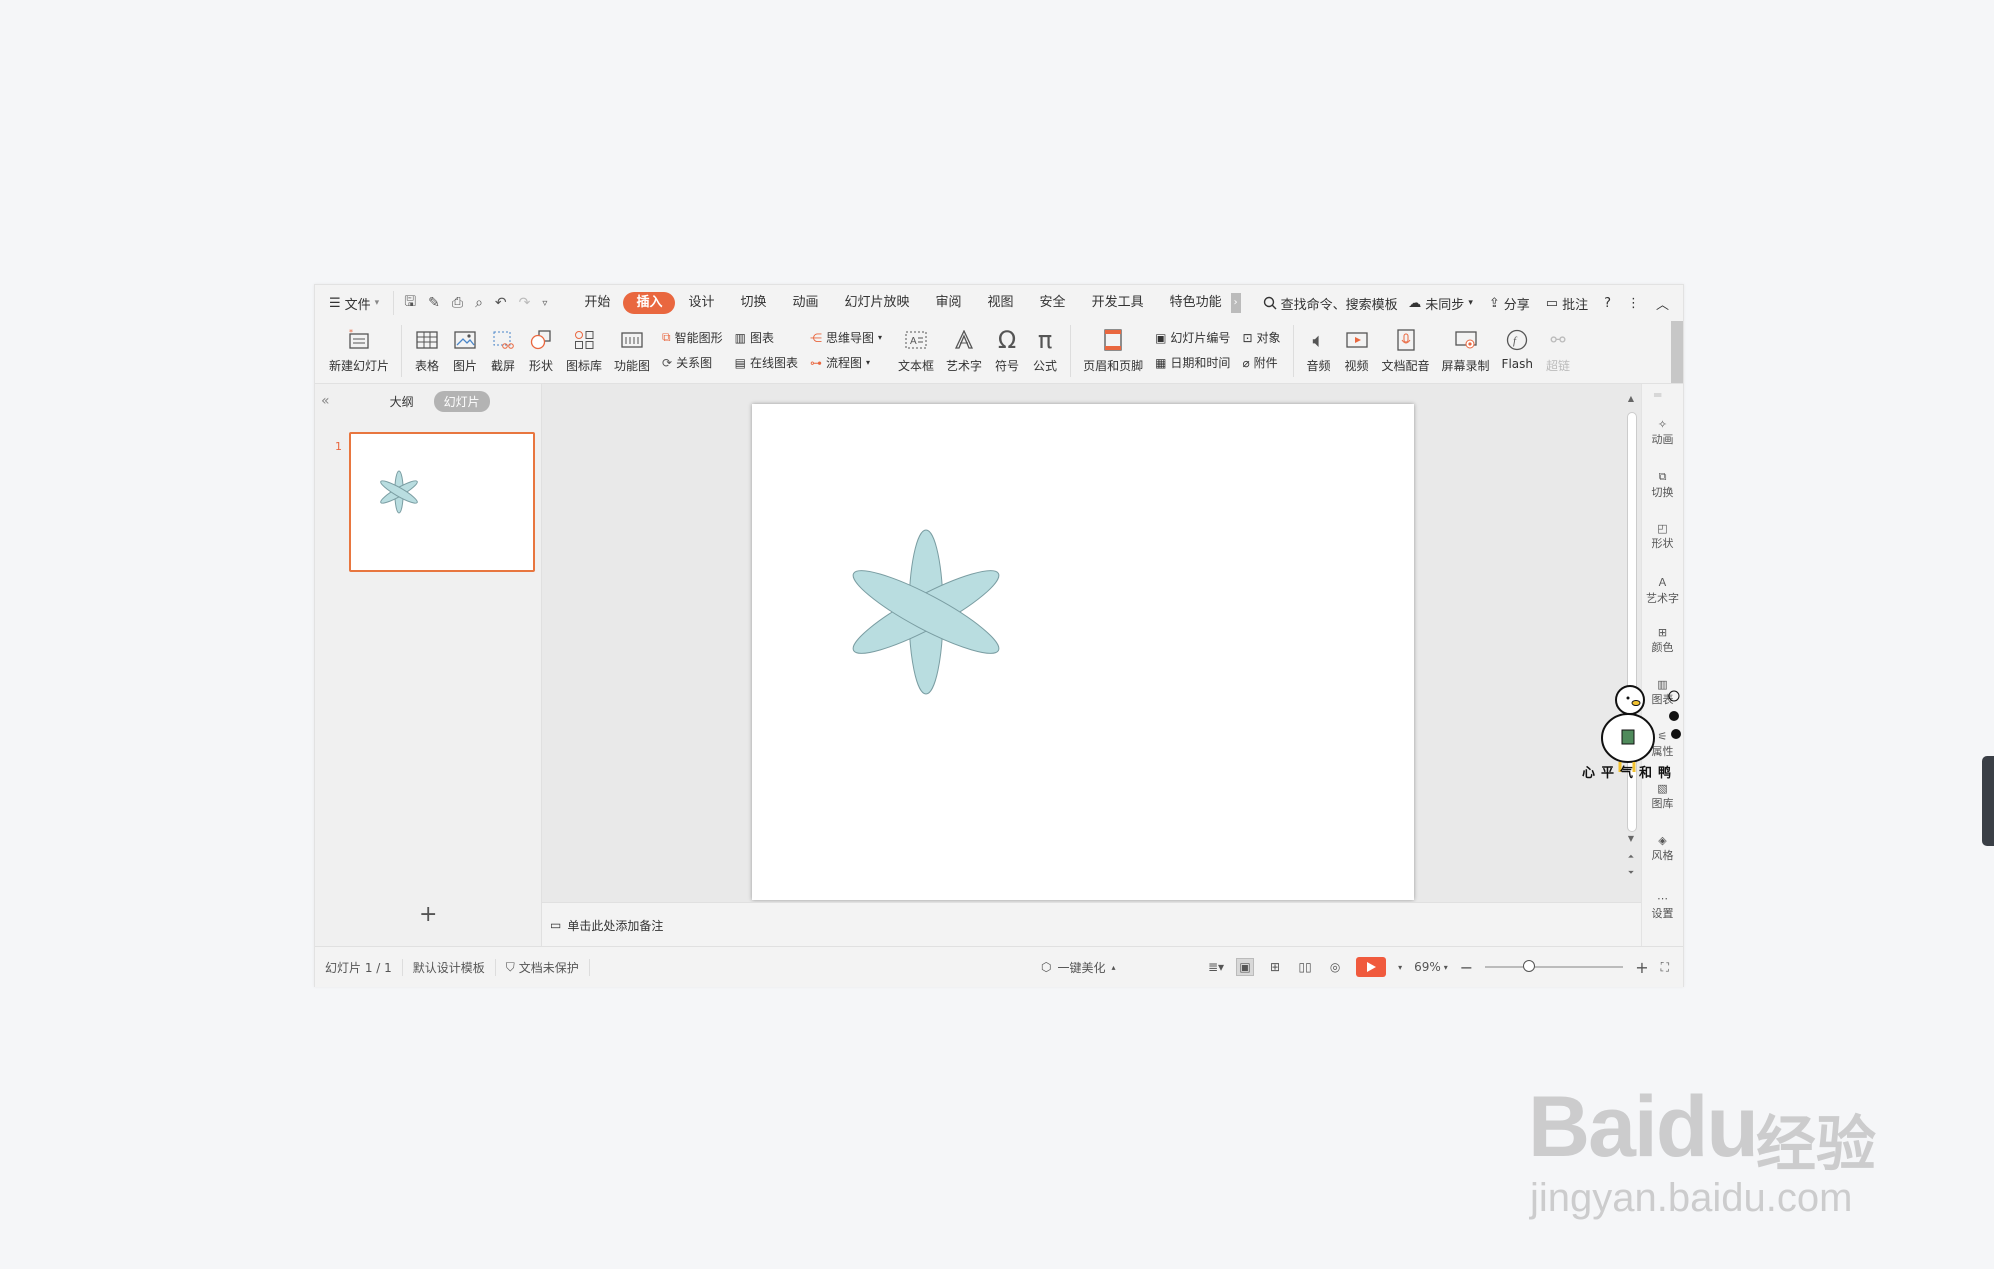 The image size is (1994, 1269). Describe the element at coordinates (701, 303) in the screenshot. I see `tab-design: 设计` at that location.